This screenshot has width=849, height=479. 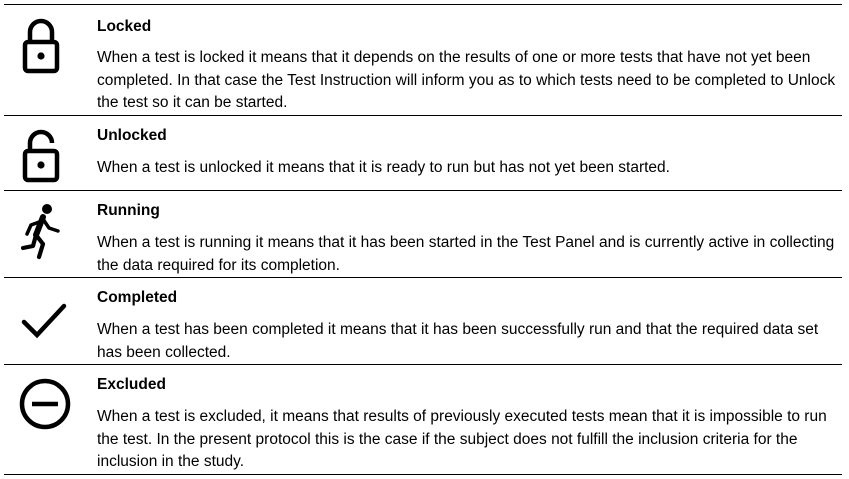 I want to click on minus-circle-icon, so click(x=45, y=404).